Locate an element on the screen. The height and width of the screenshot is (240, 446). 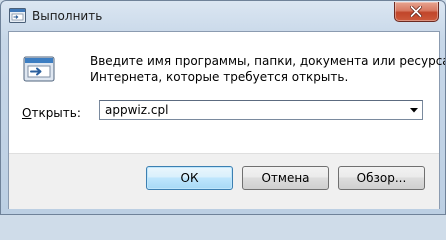
run-program-icon is located at coordinates (39, 70).